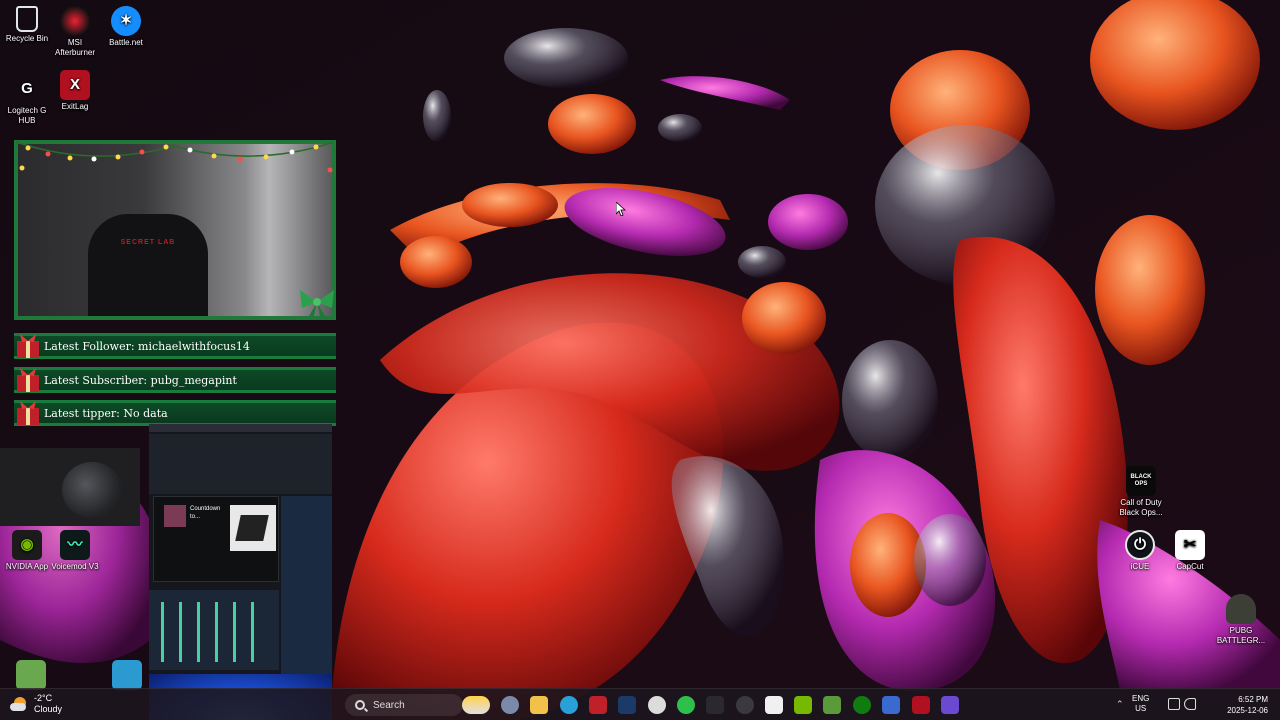  I want to click on app-icon, so click(950, 705).